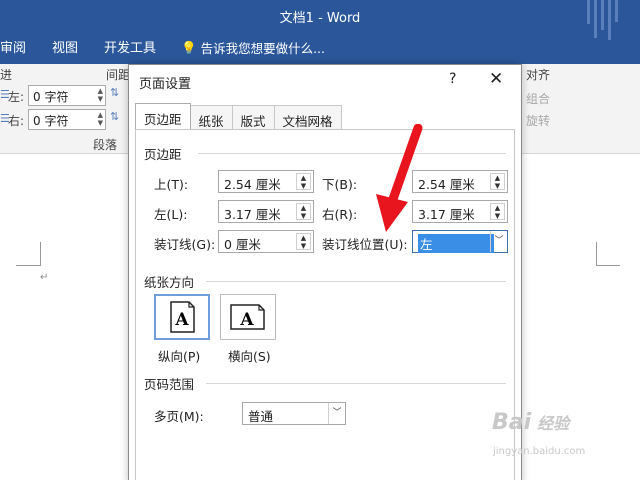 The width and height of the screenshot is (640, 480). I want to click on dialog-tabs: 页边距 纸张 版式 文档网格, so click(238, 116).